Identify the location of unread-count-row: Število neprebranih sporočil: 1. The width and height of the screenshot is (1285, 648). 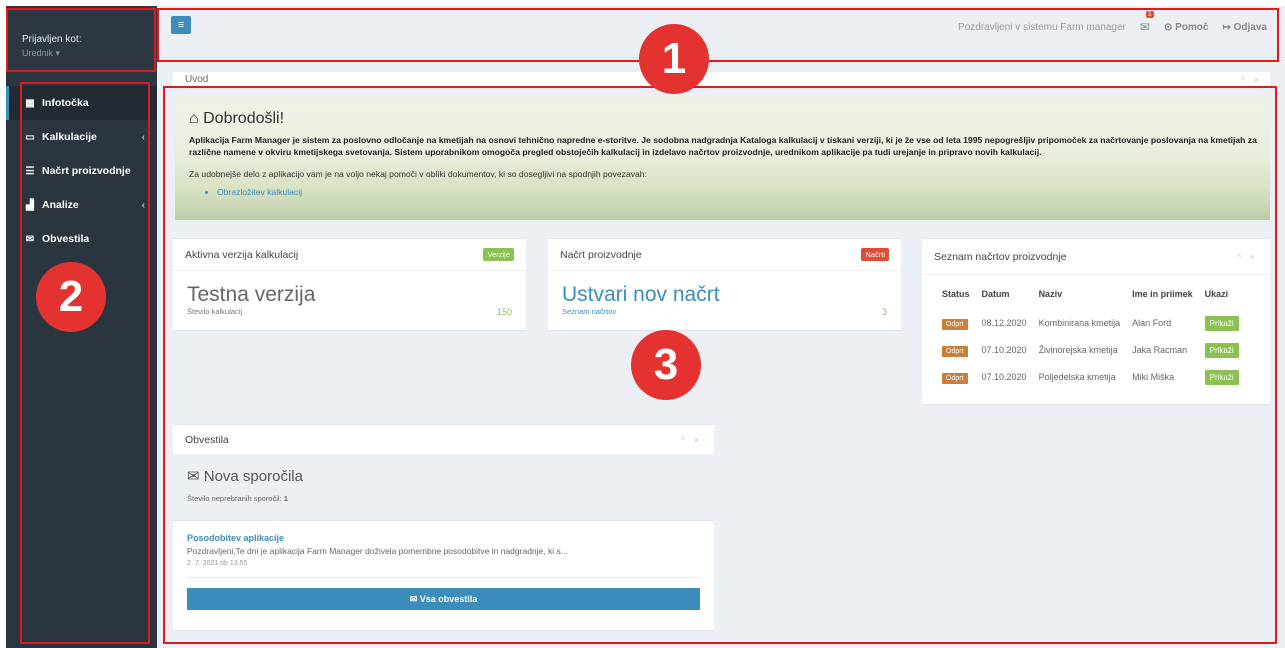
(443, 498).